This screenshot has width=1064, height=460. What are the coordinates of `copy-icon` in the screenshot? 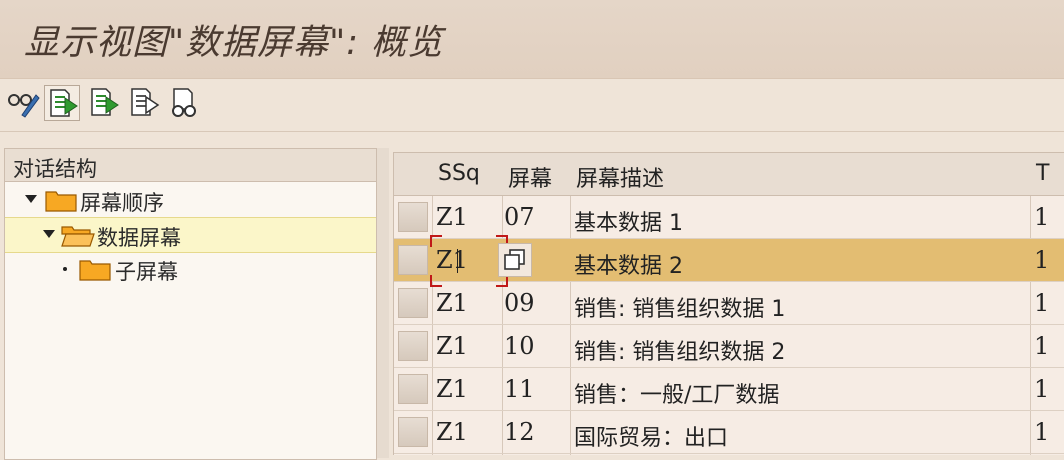 It's located at (514, 259).